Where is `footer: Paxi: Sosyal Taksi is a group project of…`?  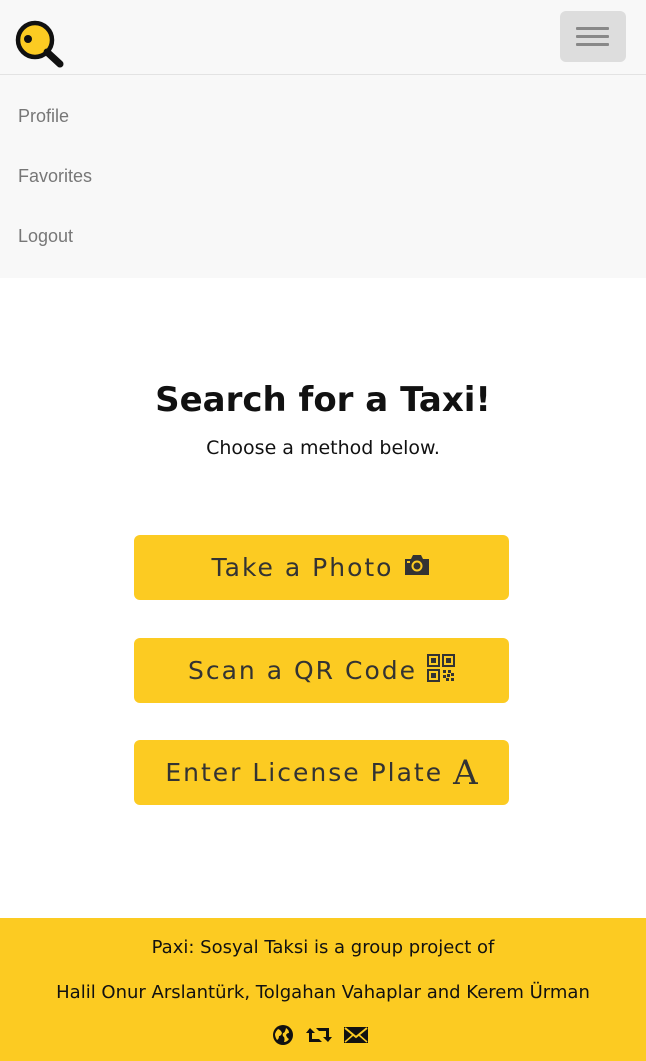 footer: Paxi: Sosyal Taksi is a group project of… is located at coordinates (323, 989).